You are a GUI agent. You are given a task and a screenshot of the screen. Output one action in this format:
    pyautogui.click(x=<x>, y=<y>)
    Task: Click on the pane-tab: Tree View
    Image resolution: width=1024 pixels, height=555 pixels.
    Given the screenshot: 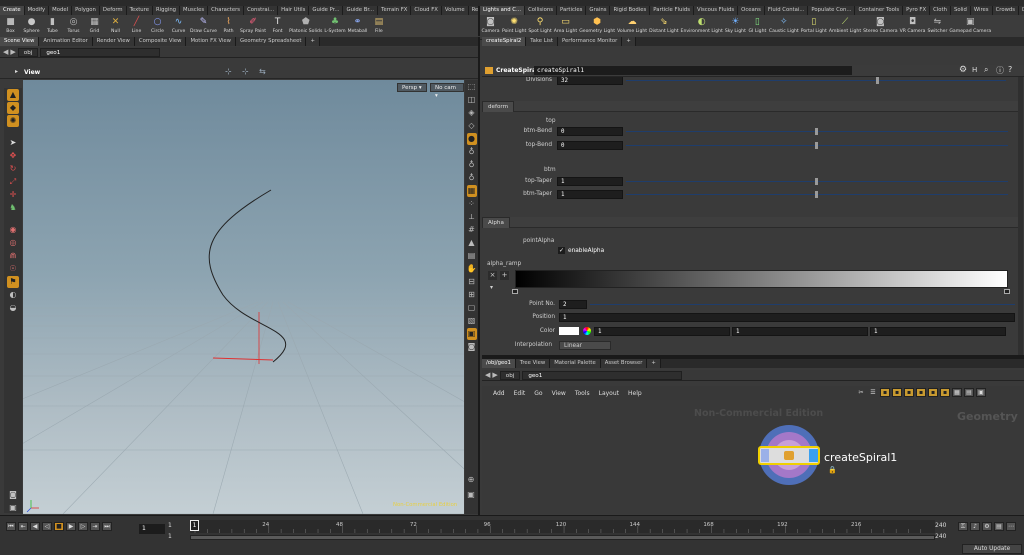 What is the action you would take?
    pyautogui.click(x=533, y=363)
    